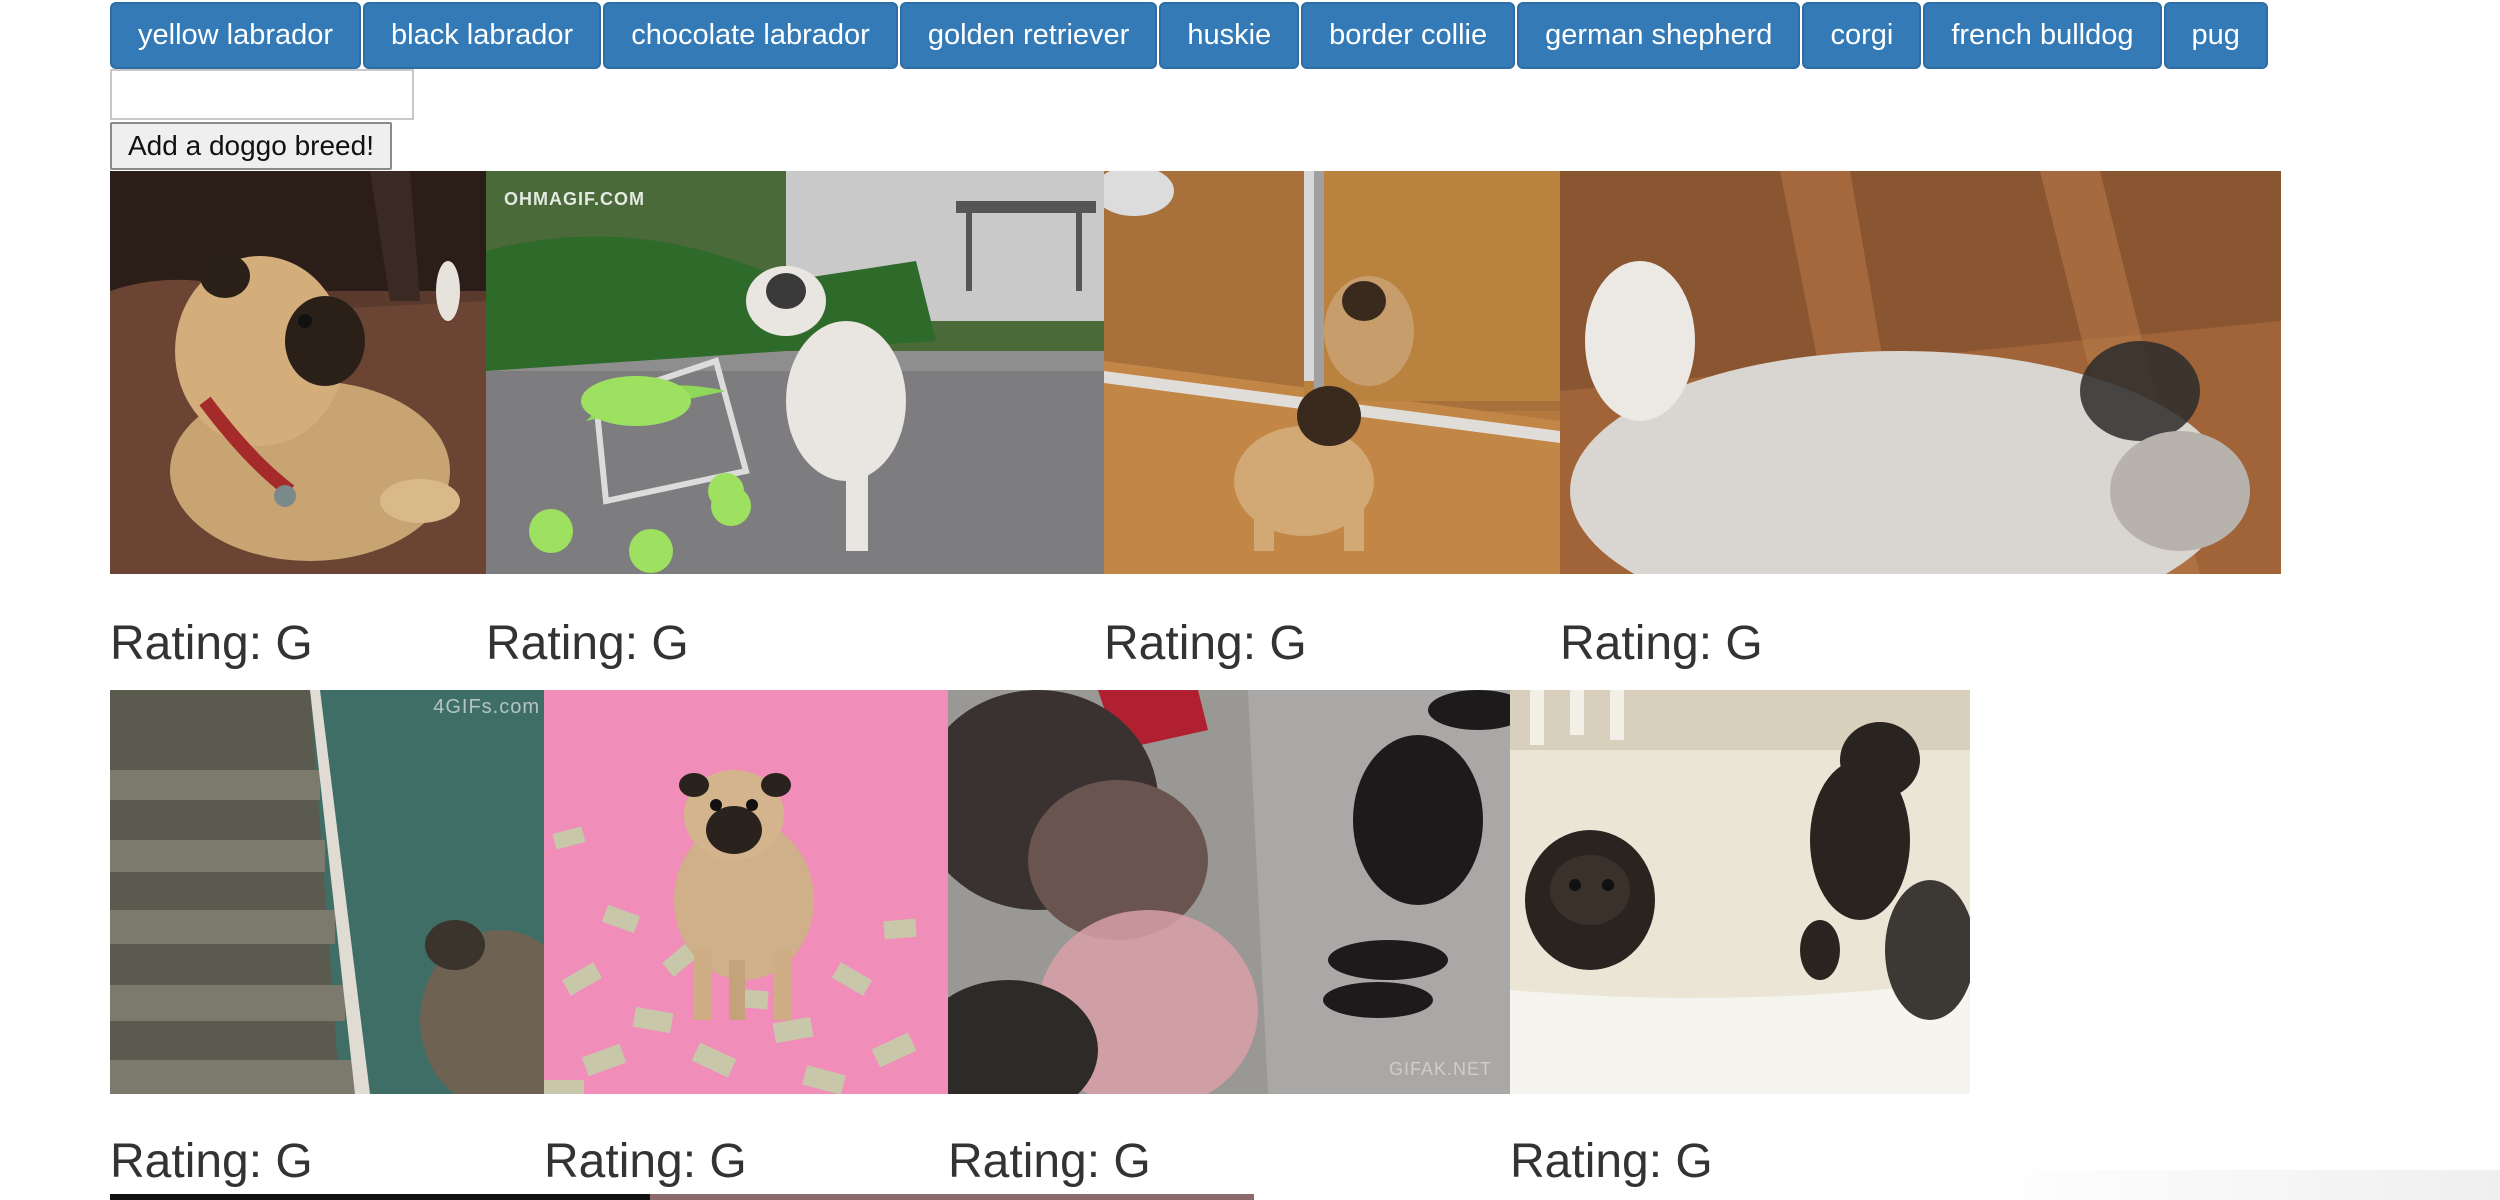 The width and height of the screenshot is (2500, 1200). I want to click on rating-label-2: Rating: G, so click(587, 643).